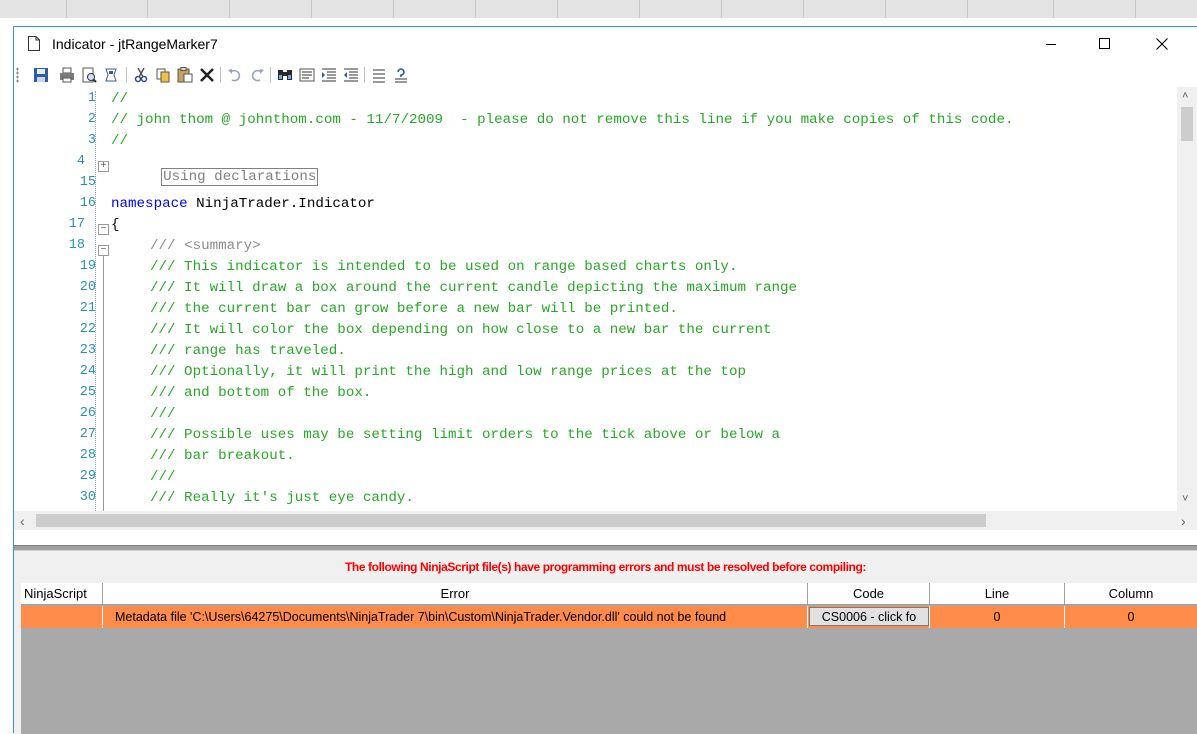 This screenshot has height=734, width=1197. I want to click on ninjascript-cell, so click(62, 617).